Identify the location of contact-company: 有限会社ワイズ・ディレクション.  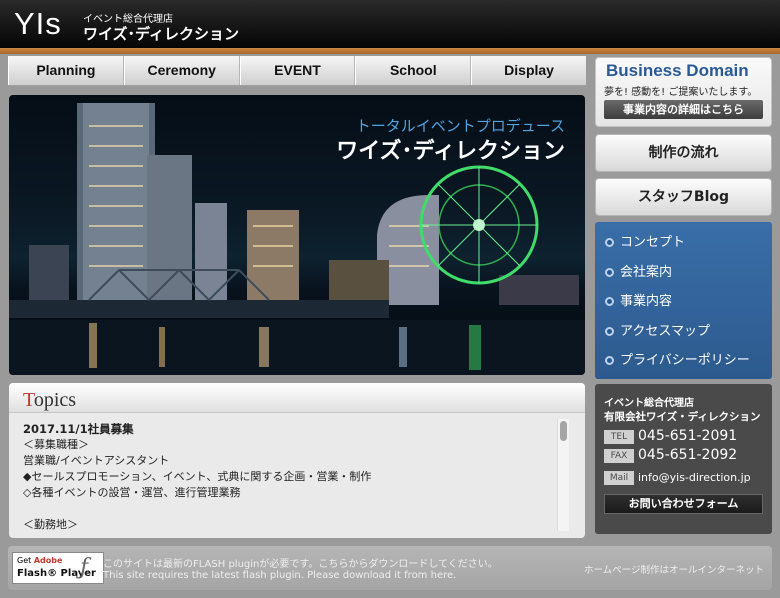
(682, 417).